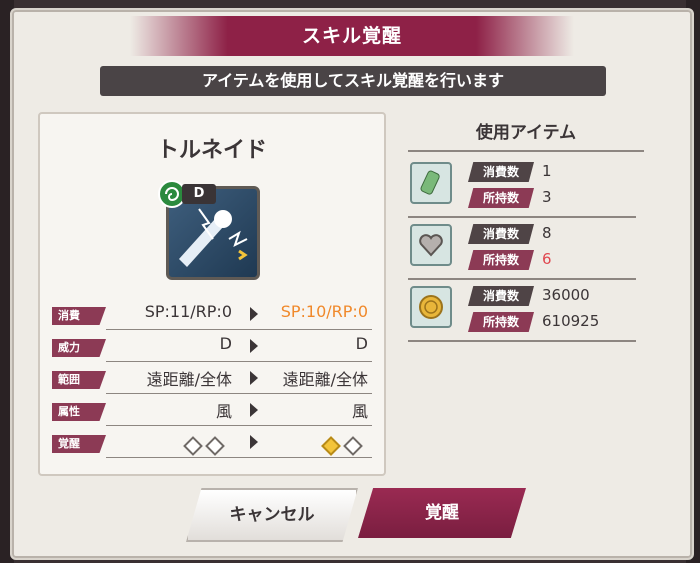  I want to click on dialog-title: スキル覚醒, so click(352, 36).